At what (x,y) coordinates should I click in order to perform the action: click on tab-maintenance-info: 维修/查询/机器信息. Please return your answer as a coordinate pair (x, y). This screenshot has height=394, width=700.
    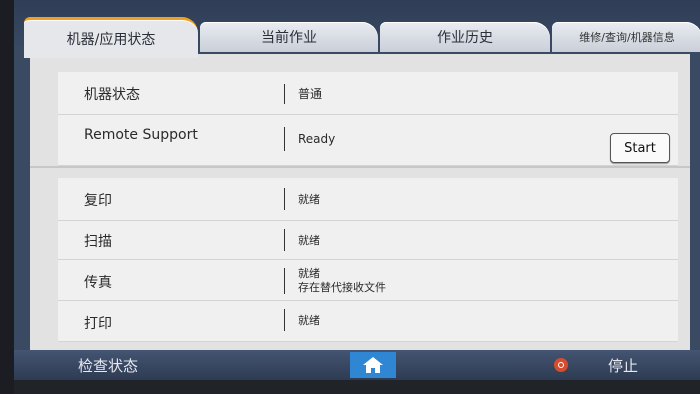
    Looking at the image, I should click on (626, 37).